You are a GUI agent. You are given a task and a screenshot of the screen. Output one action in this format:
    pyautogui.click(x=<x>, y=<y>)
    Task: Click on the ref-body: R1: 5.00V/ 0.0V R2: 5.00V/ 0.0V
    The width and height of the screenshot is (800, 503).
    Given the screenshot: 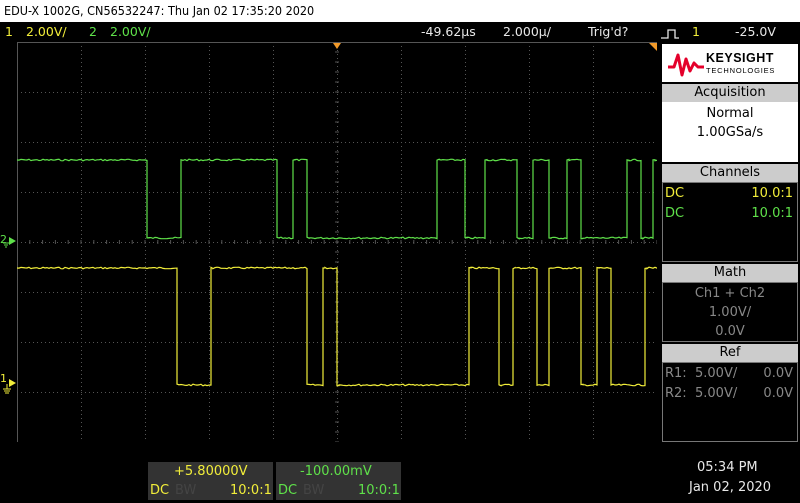 What is the action you would take?
    pyautogui.click(x=730, y=402)
    